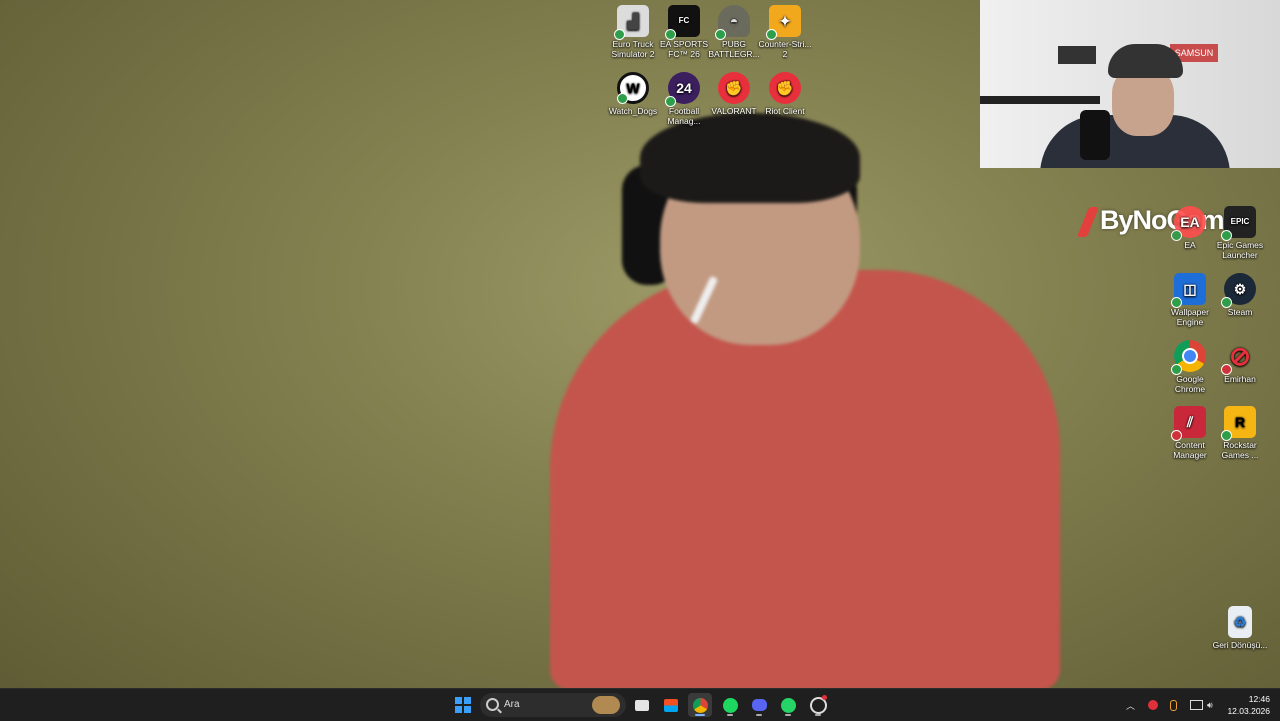 This screenshot has width=1280, height=721. I want to click on rockstar-icon: R, so click(1238, 423).